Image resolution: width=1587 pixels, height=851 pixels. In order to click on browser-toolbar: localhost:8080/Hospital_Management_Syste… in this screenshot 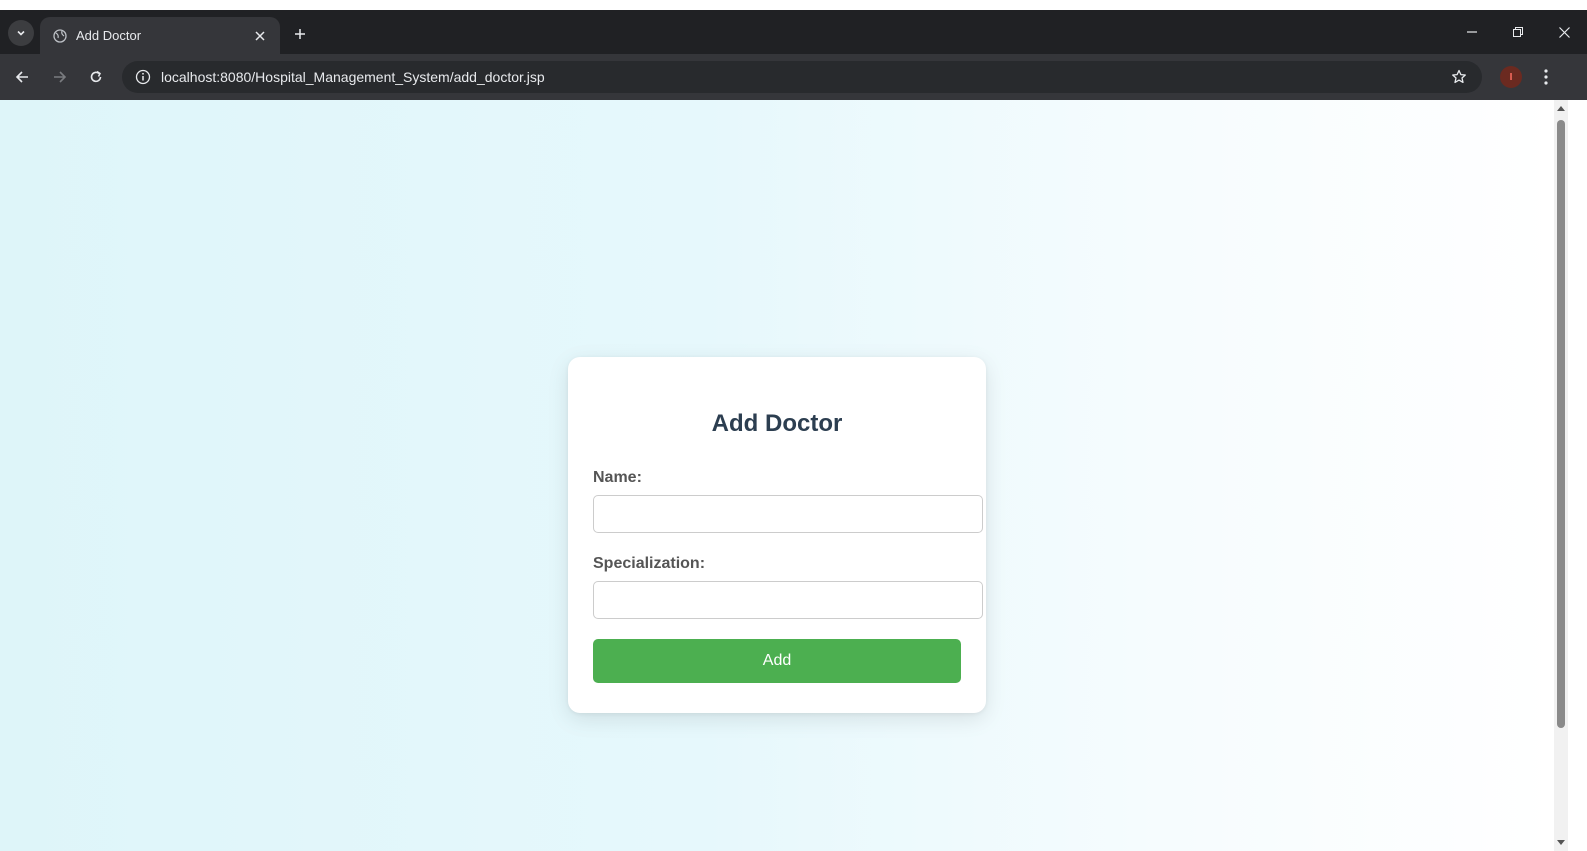, I will do `click(793, 77)`.